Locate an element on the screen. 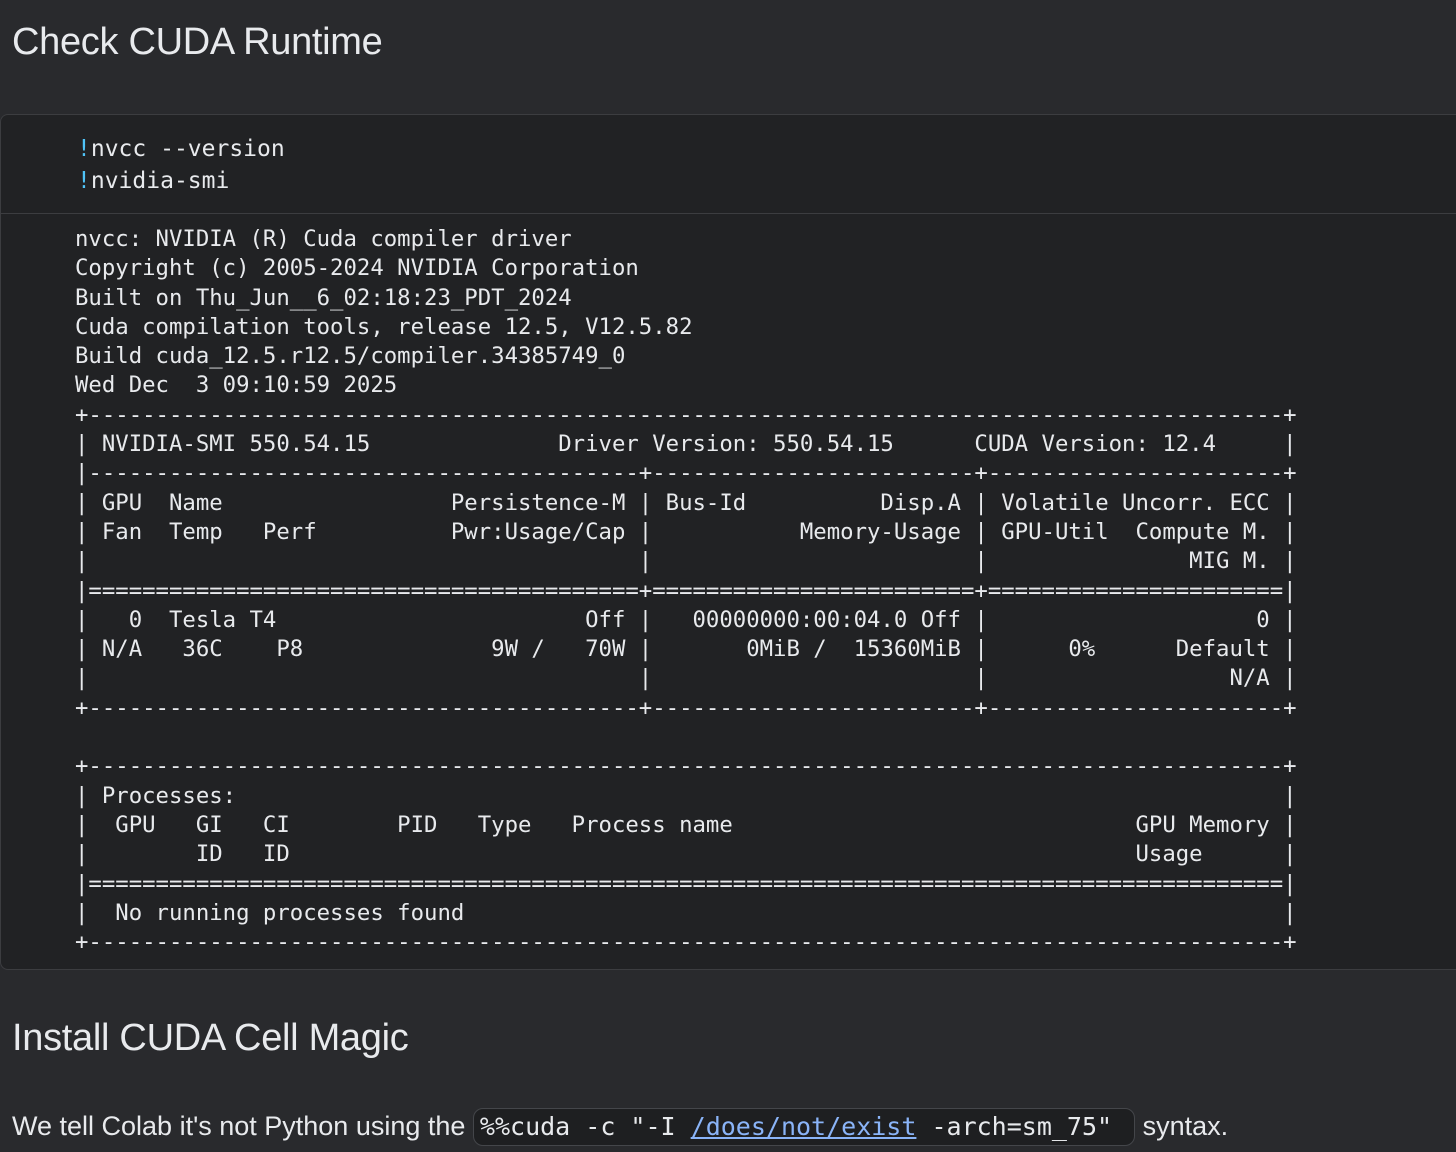 This screenshot has width=1456, height=1152. inline-code-link: /does/not/exist is located at coordinates (804, 1126).